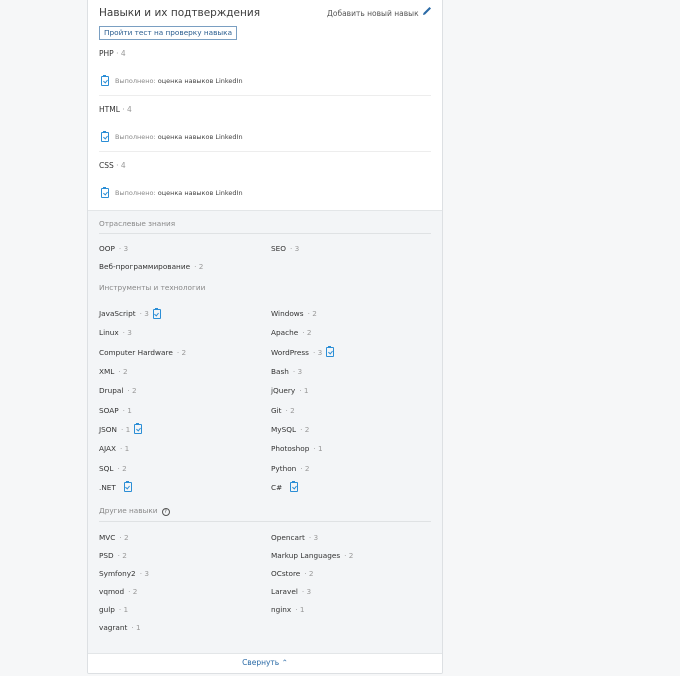 The image size is (680, 676). What do you see at coordinates (168, 33) in the screenshot?
I see `take-skill-test-button: Пройти тест на проверку навыка` at bounding box center [168, 33].